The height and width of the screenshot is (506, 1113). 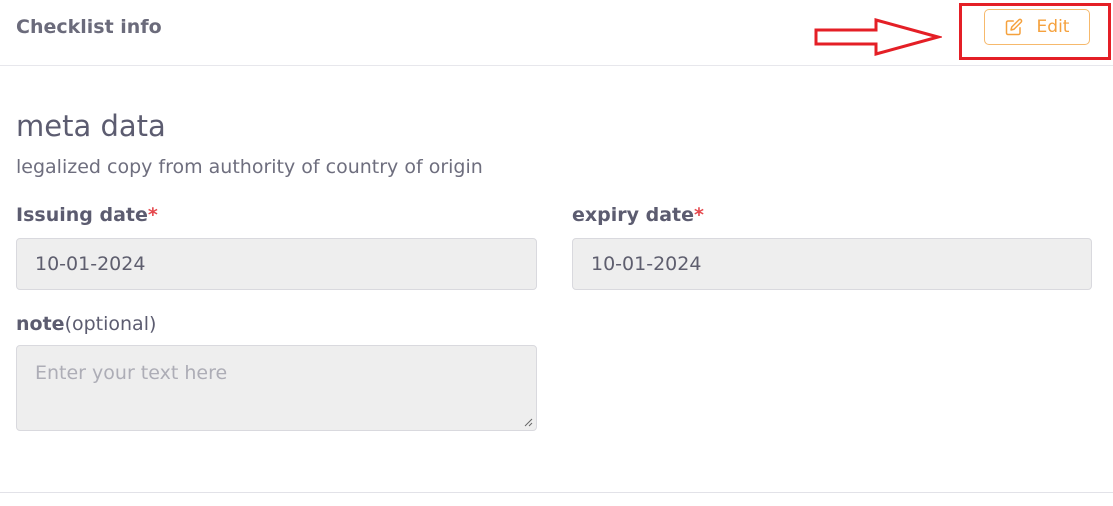 I want to click on edit-button-label: Edit, so click(x=1053, y=27).